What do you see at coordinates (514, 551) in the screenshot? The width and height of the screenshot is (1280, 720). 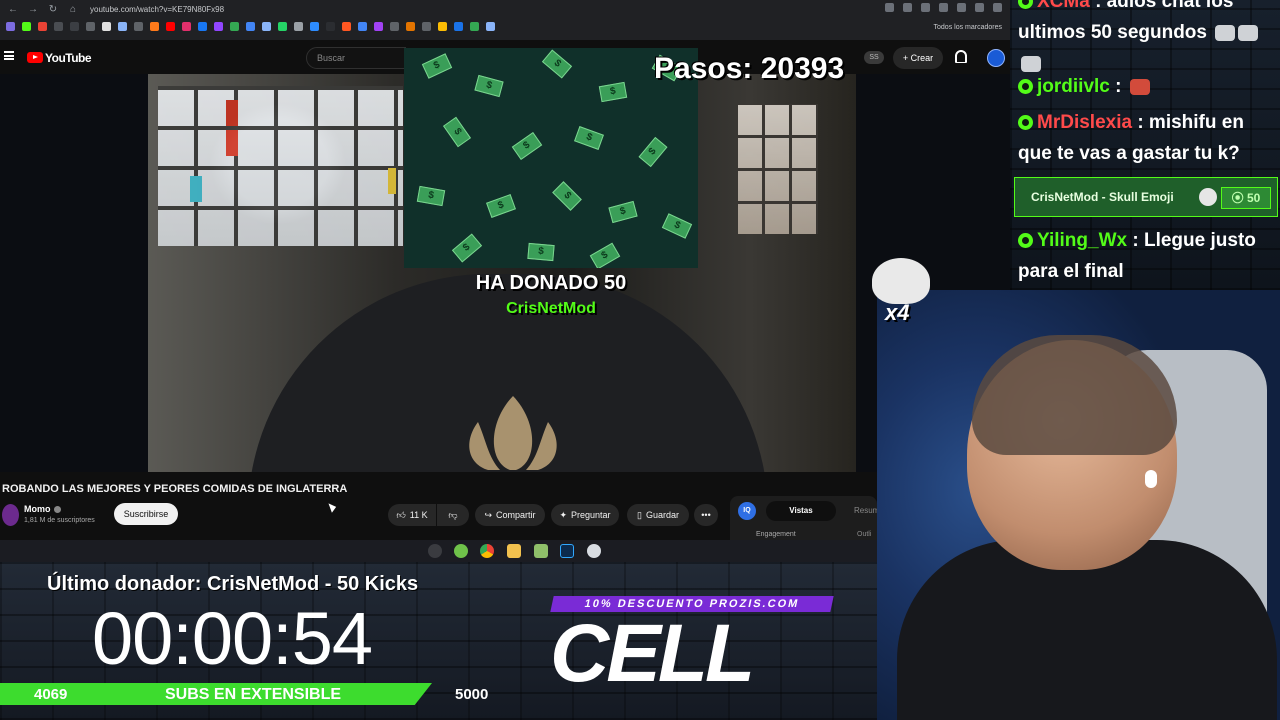 I see `folder-icon` at bounding box center [514, 551].